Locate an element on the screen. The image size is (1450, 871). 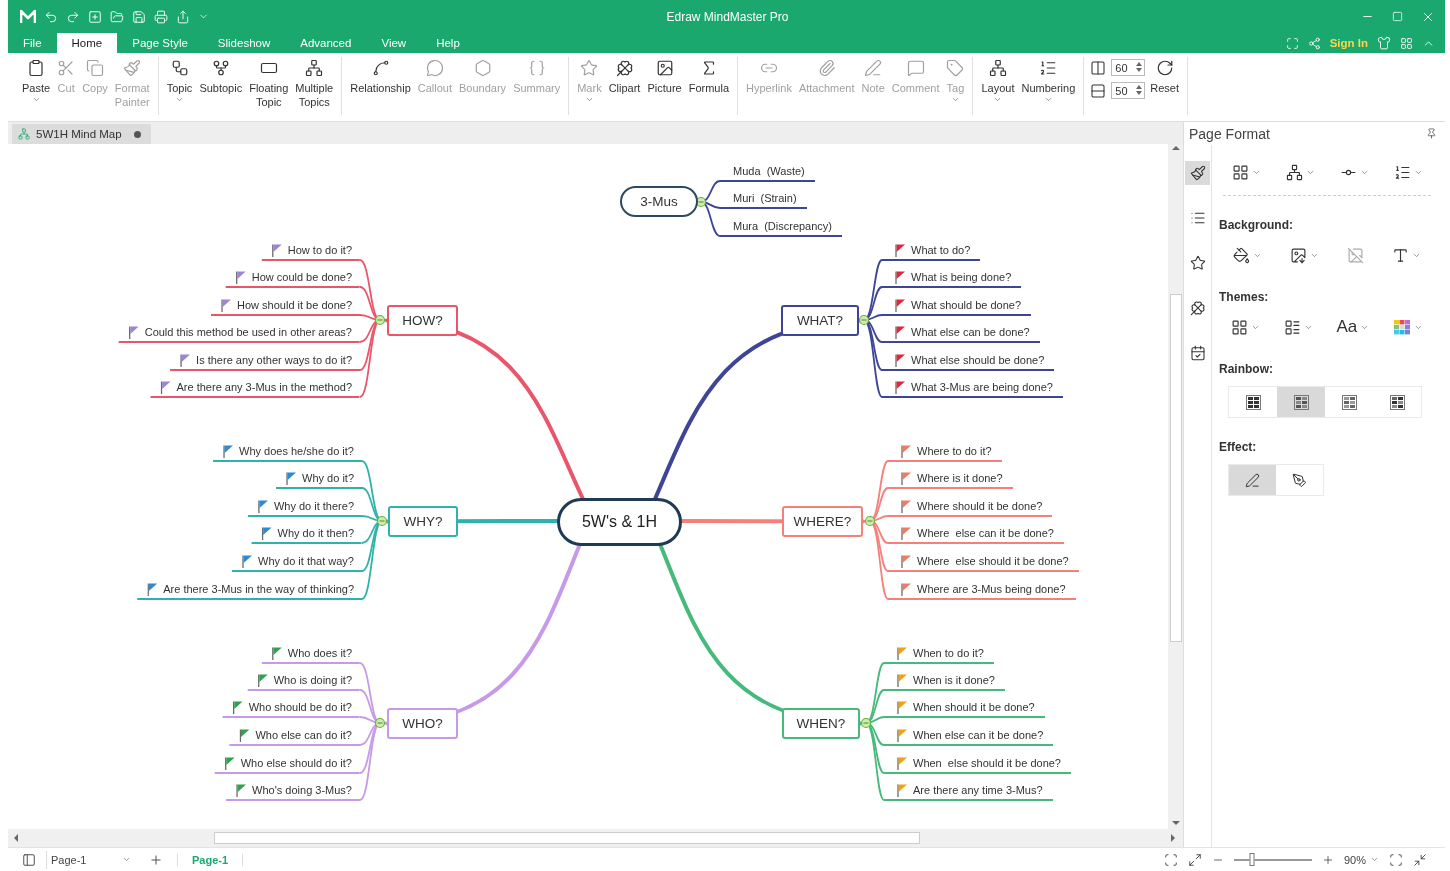
subtopic: Why do it? is located at coordinates (319, 479).